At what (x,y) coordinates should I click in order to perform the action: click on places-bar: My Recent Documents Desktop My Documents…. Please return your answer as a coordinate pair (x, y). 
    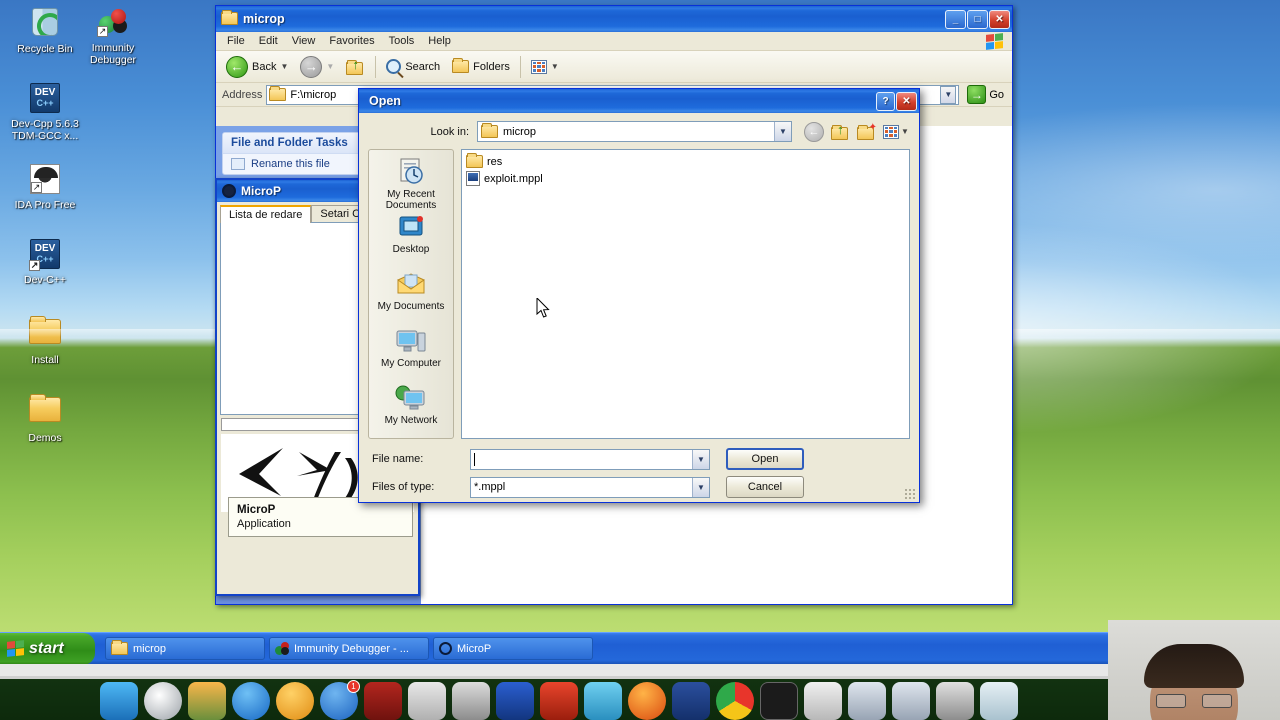
    Looking at the image, I should click on (411, 294).